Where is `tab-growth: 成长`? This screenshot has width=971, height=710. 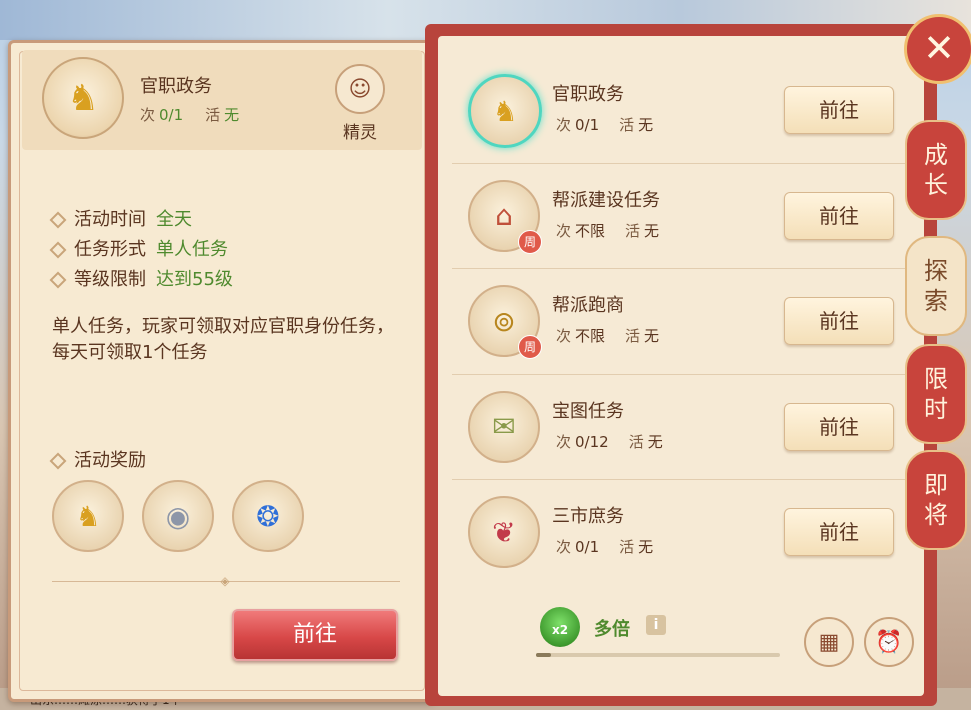
tab-growth: 成长 is located at coordinates (936, 170).